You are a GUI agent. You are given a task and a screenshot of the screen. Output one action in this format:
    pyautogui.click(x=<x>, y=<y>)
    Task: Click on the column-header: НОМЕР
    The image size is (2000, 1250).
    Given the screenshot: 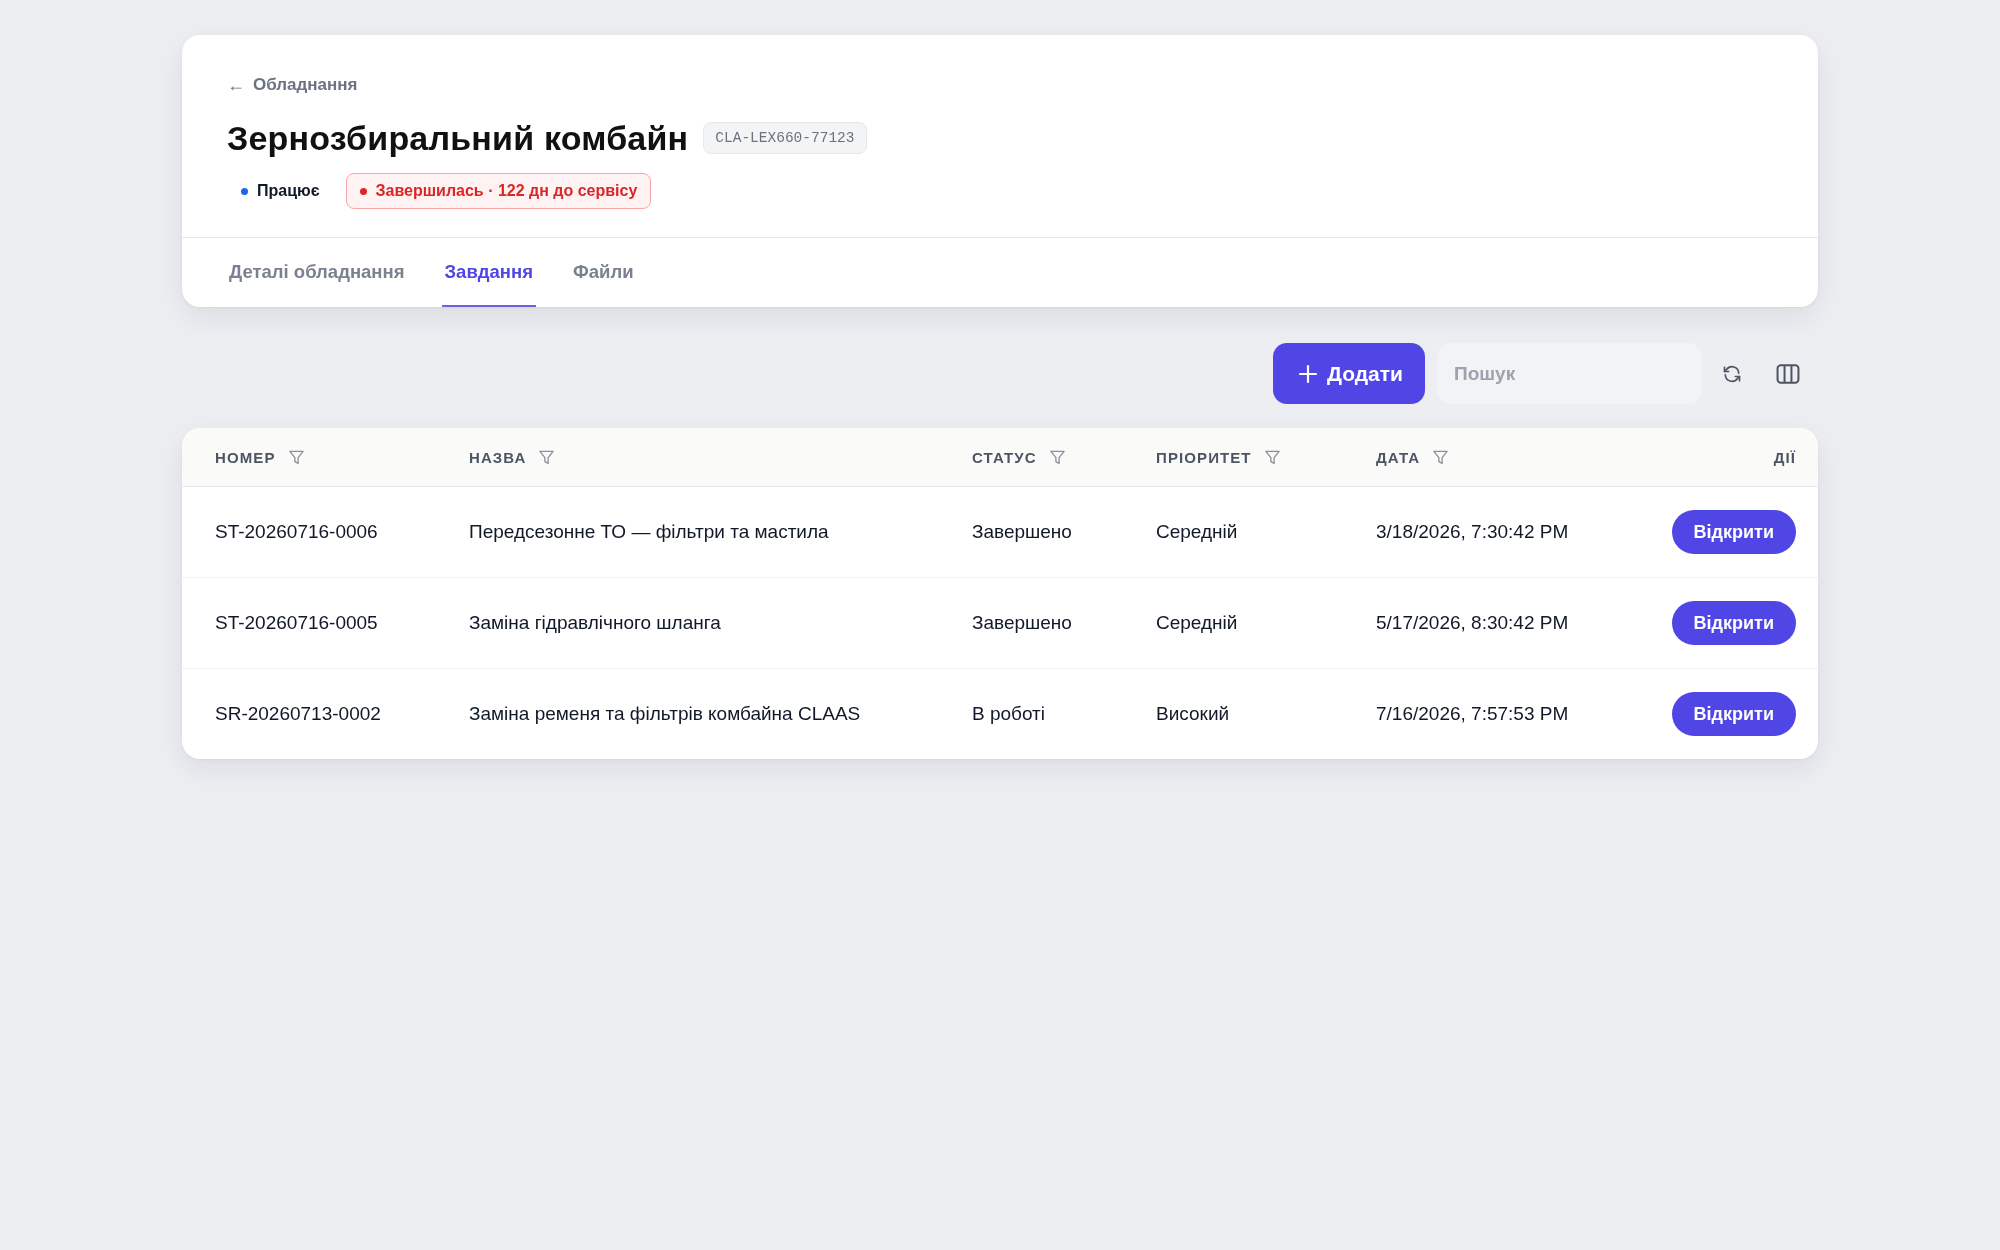 What is the action you would take?
    pyautogui.click(x=245, y=457)
    